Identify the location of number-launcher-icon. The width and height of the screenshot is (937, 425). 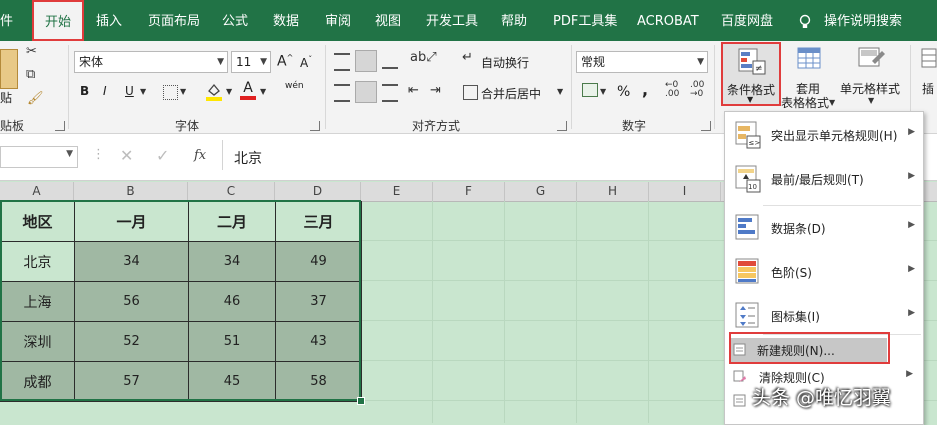
(706, 126).